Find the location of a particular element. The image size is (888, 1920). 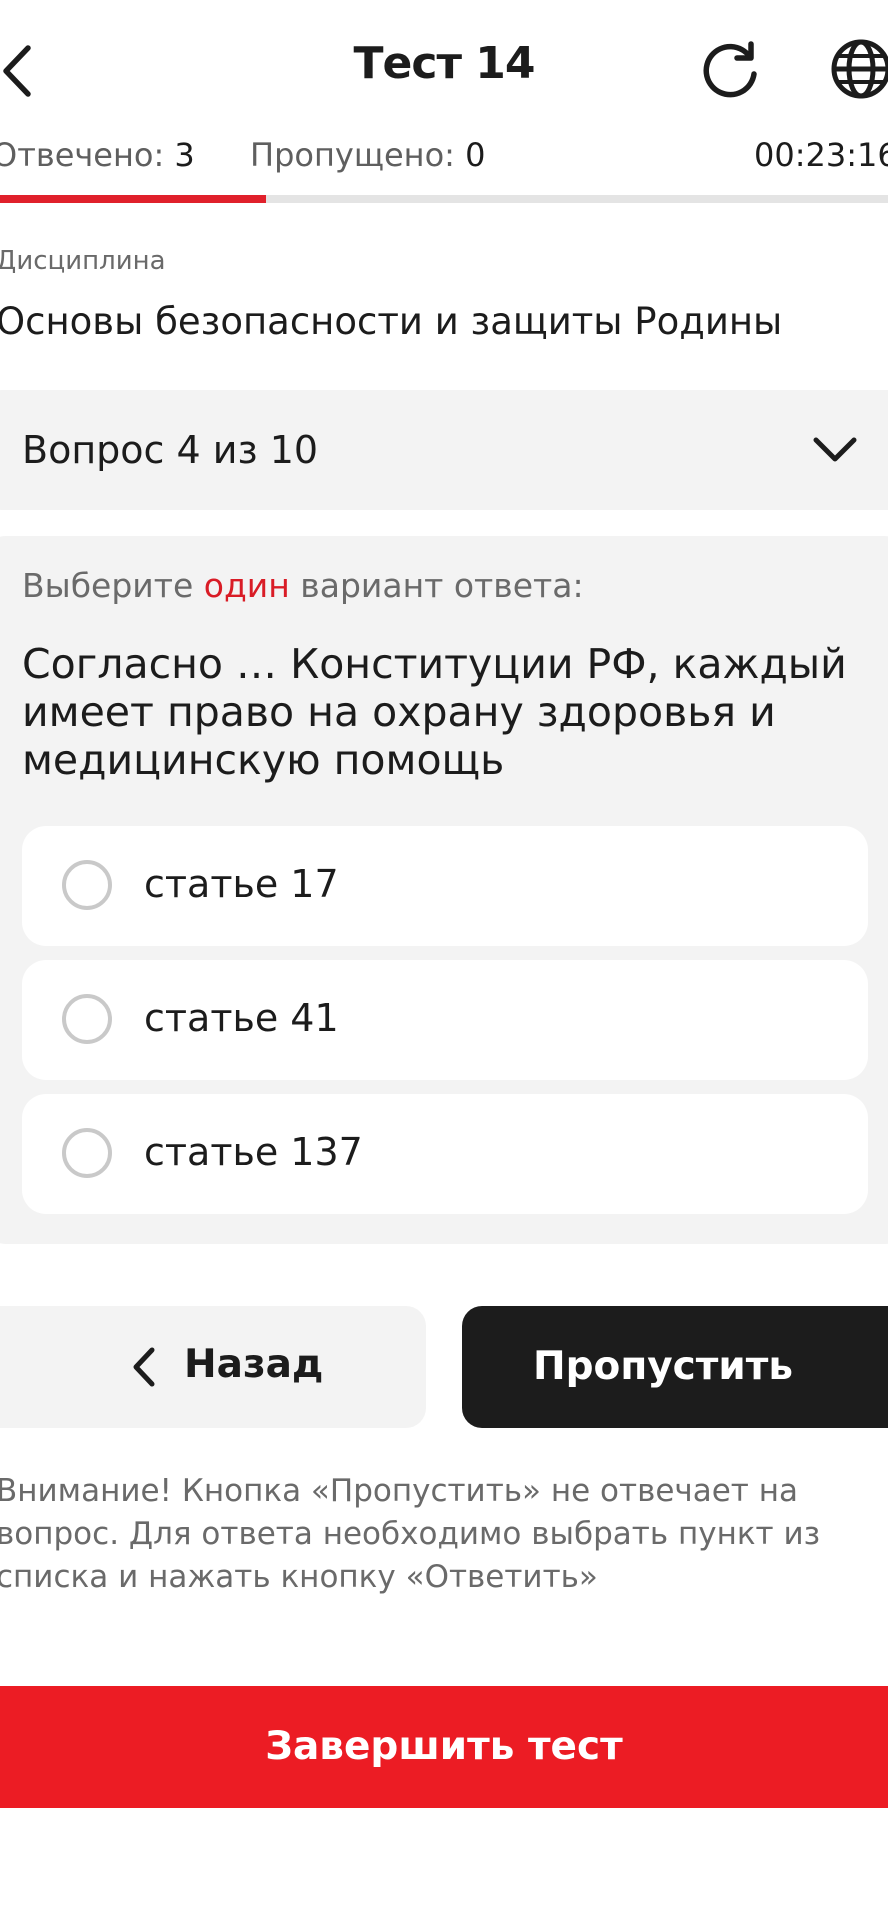

finish-test-label: Завершить тест is located at coordinates (444, 1746).